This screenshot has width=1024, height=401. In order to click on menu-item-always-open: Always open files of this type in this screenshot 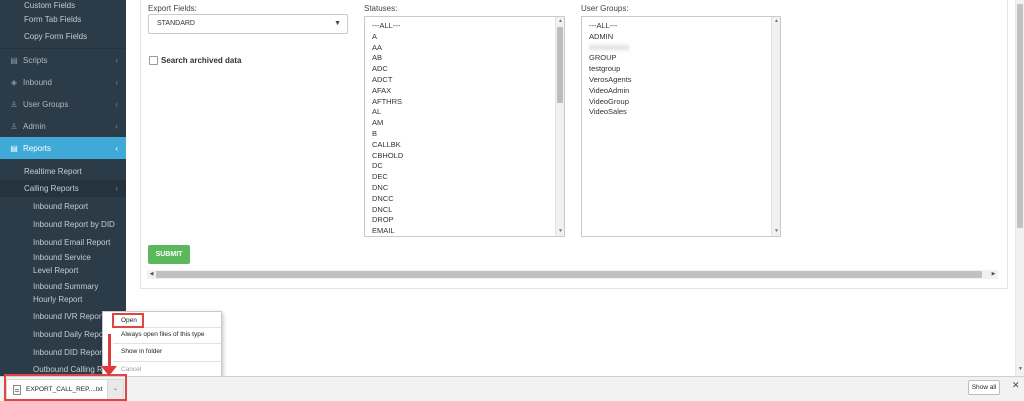, I will do `click(162, 334)`.